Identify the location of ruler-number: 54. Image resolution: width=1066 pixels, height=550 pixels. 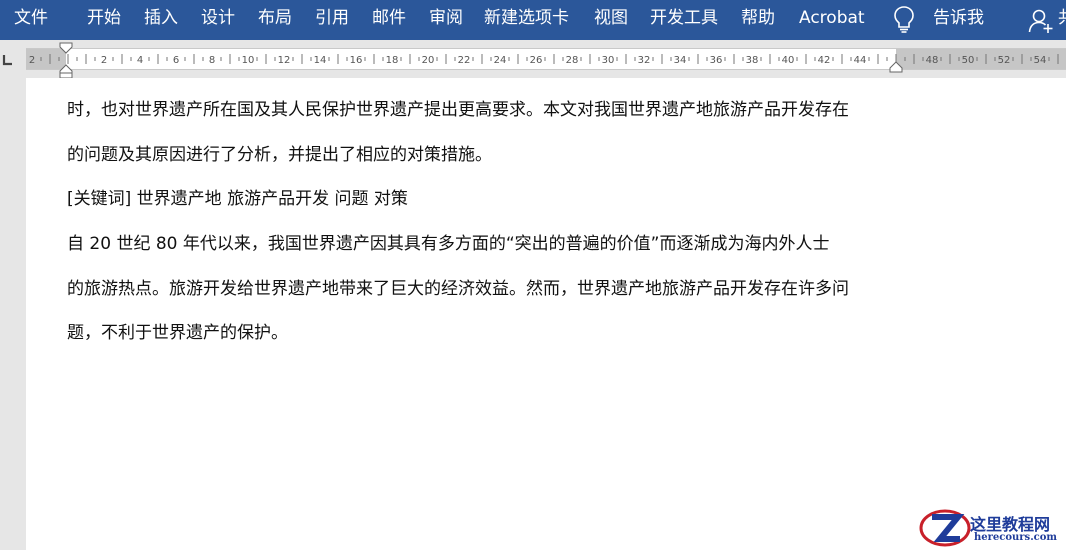
(1040, 60).